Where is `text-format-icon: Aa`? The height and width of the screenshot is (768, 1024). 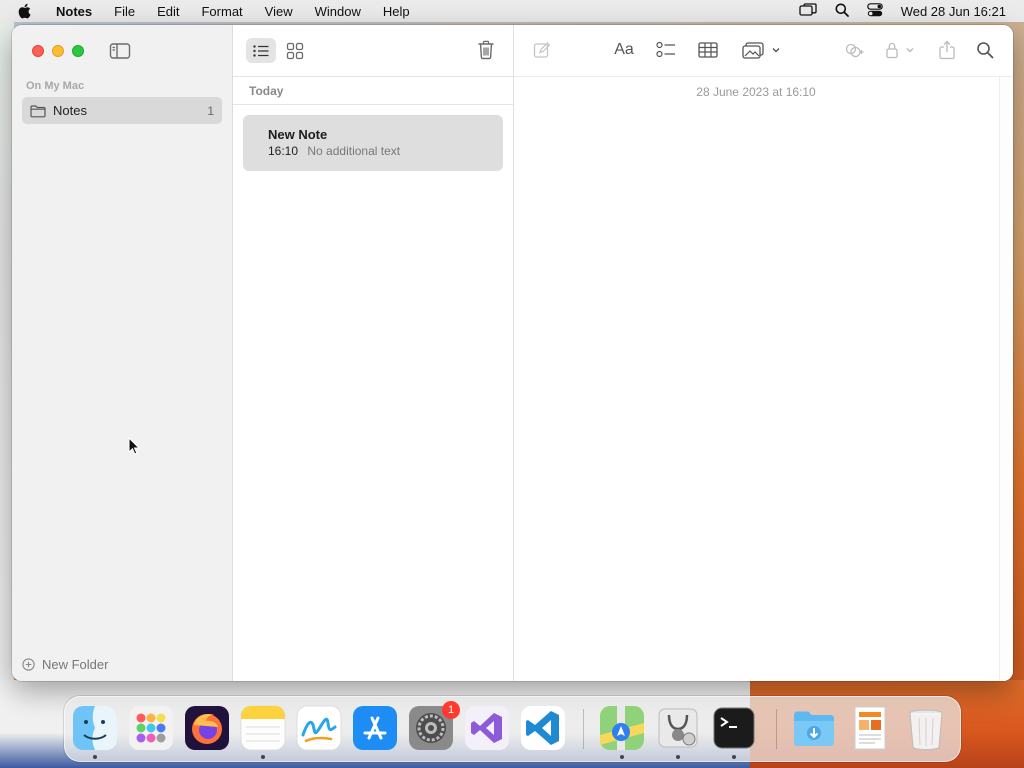 text-format-icon: Aa is located at coordinates (624, 50).